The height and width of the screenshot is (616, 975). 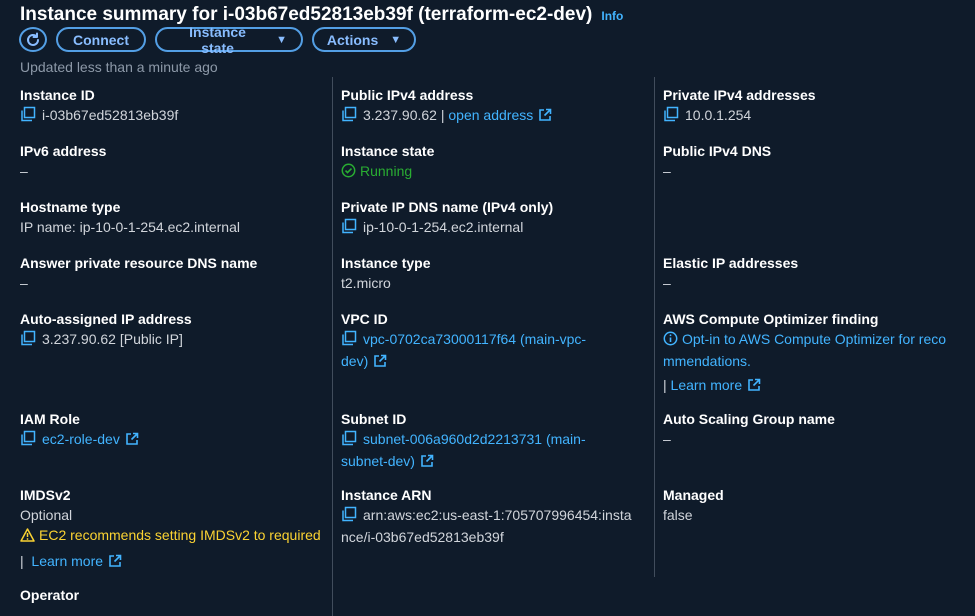 What do you see at coordinates (106, 319) in the screenshot?
I see `field-label: Auto-assigned IP address` at bounding box center [106, 319].